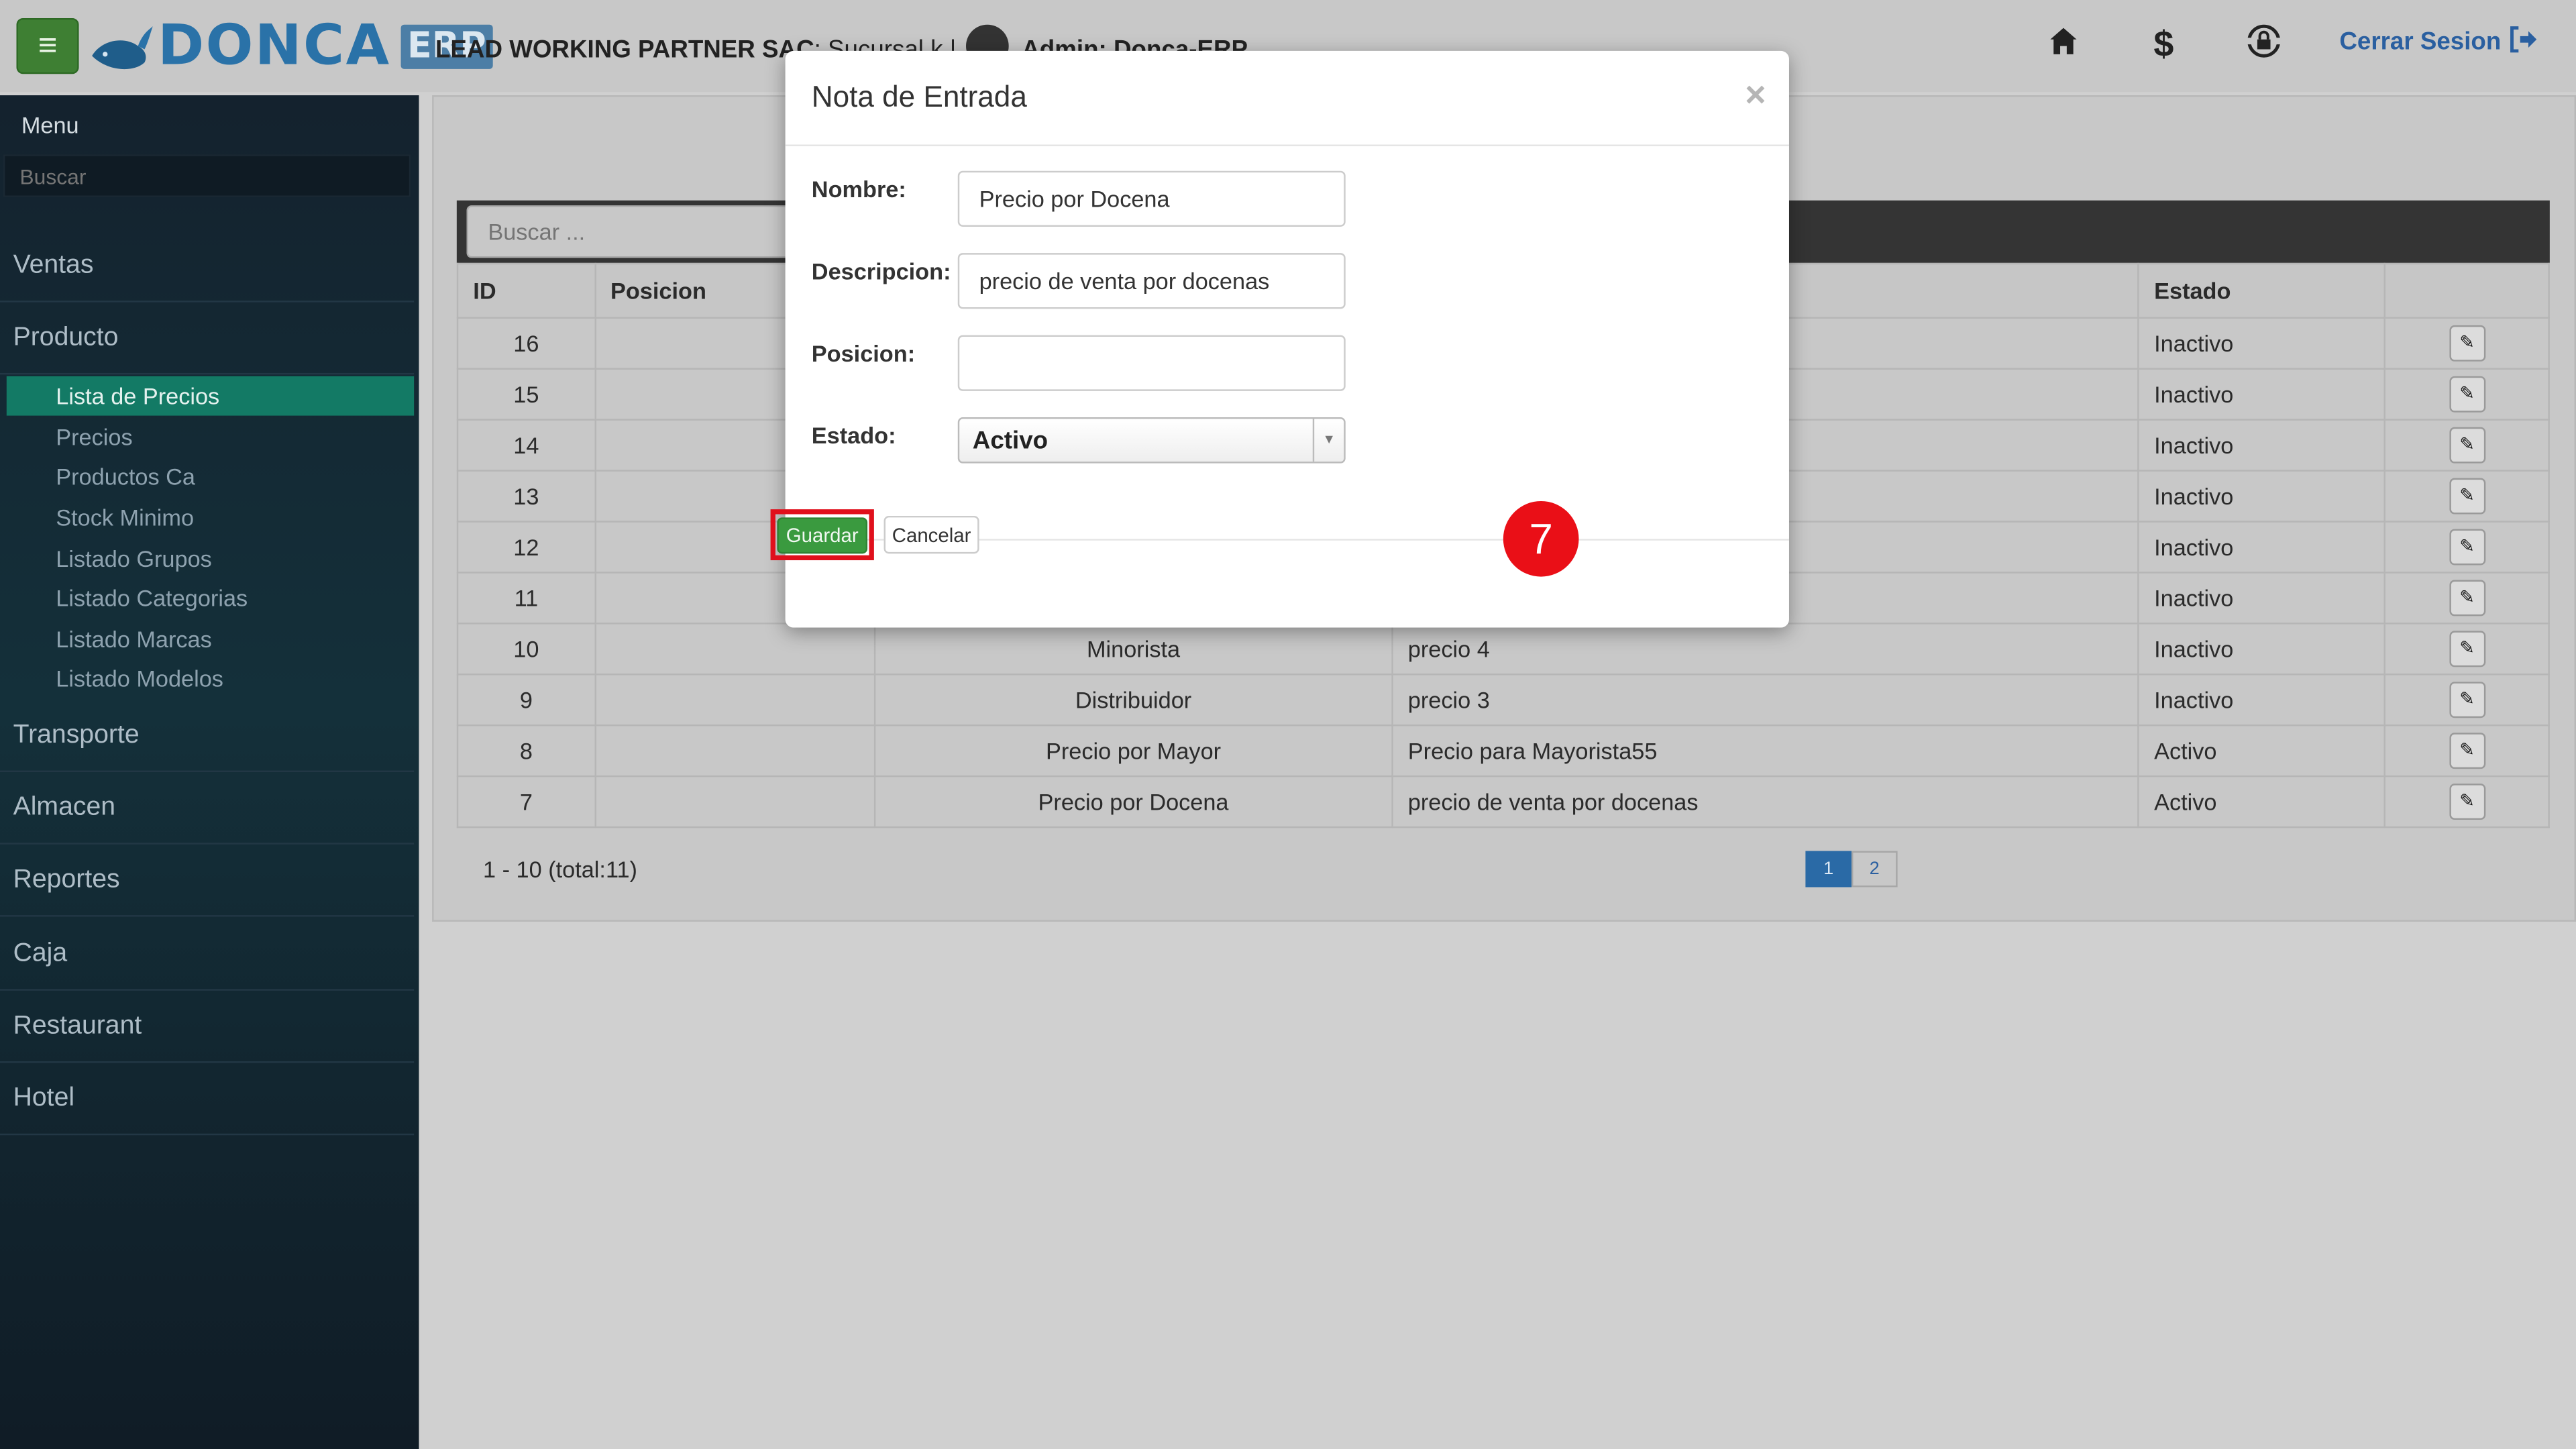  Describe the element at coordinates (1765, 649) in the screenshot. I see `cell-descripcion: precio 4` at that location.